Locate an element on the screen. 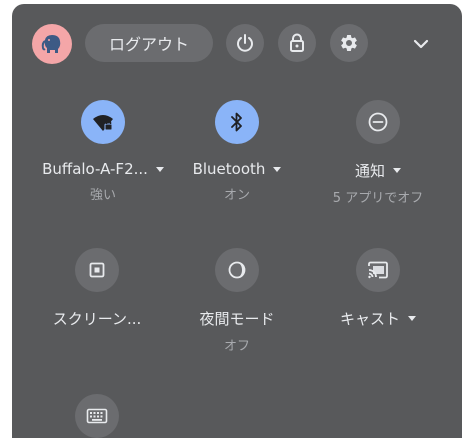 Image resolution: width=471 pixels, height=438 pixels. night-light-label-button: 夜間モード is located at coordinates (236, 318).